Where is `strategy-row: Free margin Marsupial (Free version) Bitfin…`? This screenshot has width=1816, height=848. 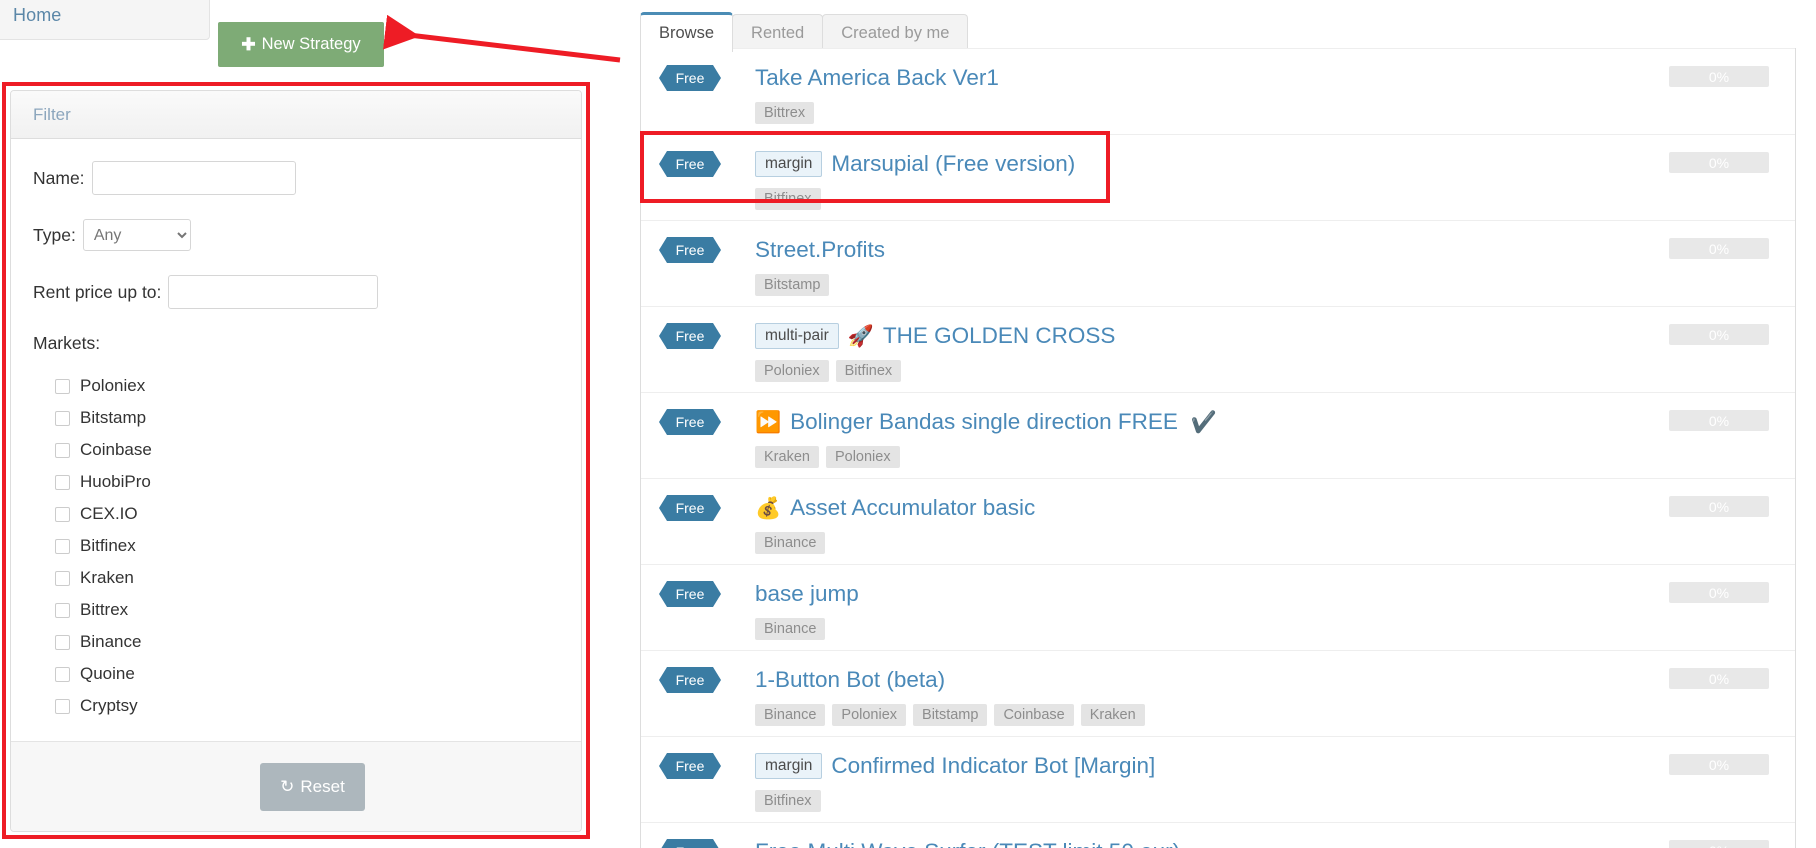 strategy-row: Free margin Marsupial (Free version) Bitfin… is located at coordinates (1218, 178).